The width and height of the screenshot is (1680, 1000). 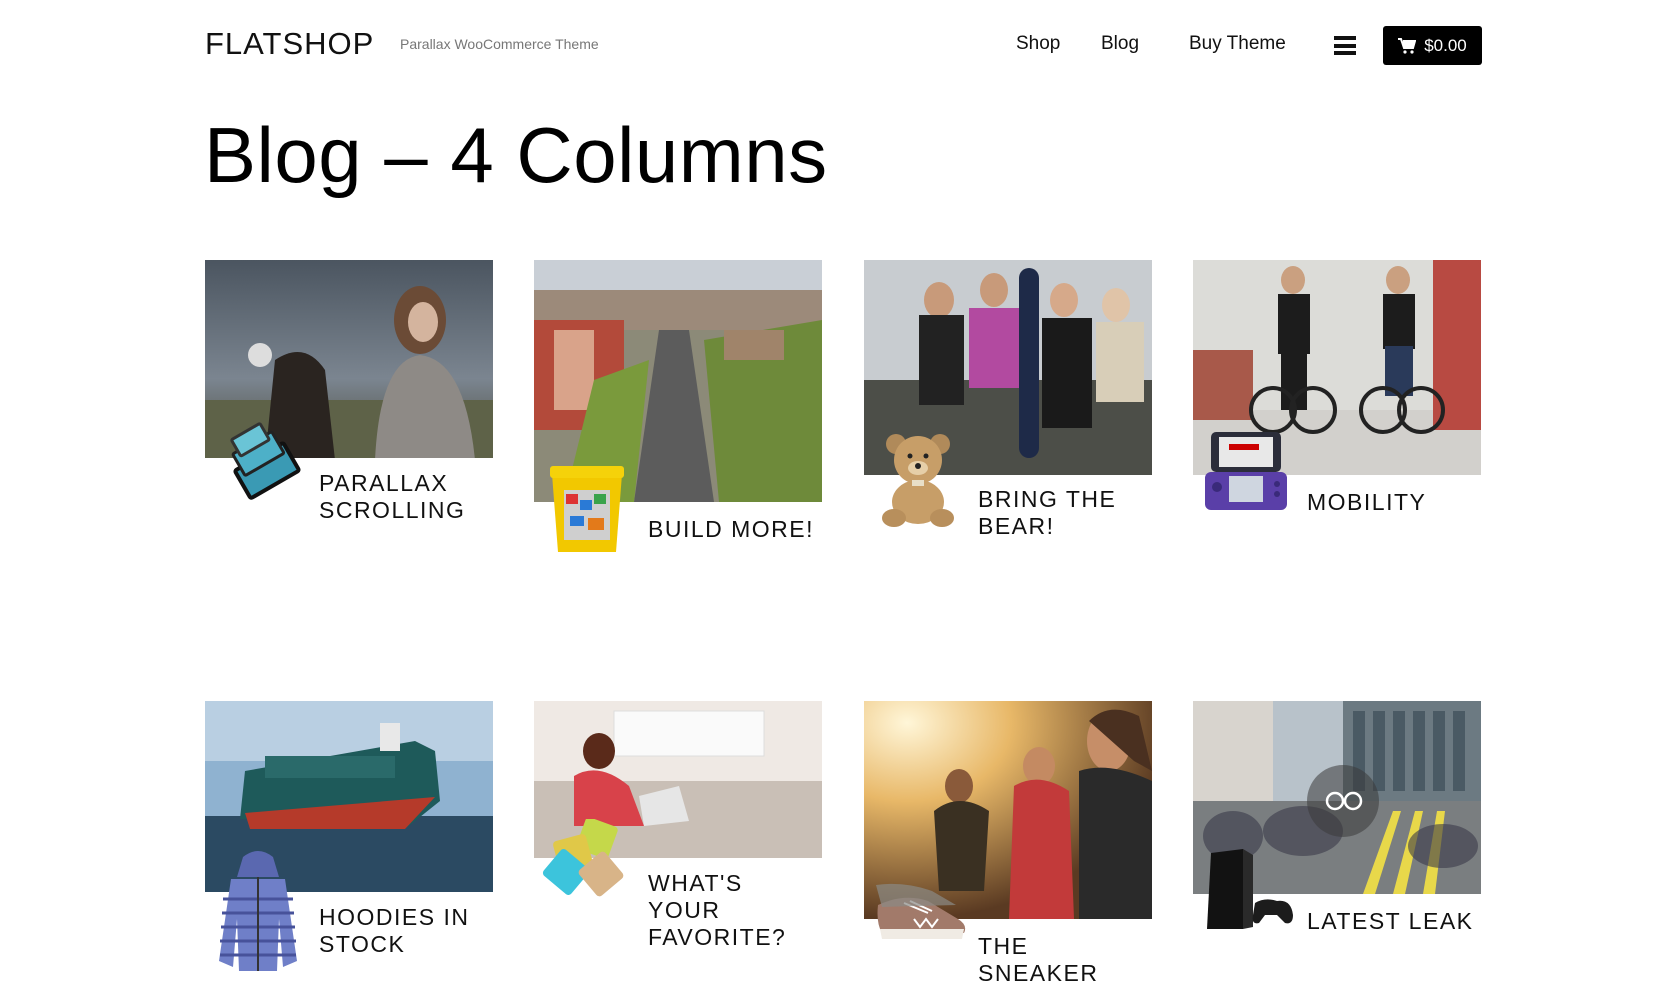 I want to click on teddy-bear-icon, so click(x=918, y=480).